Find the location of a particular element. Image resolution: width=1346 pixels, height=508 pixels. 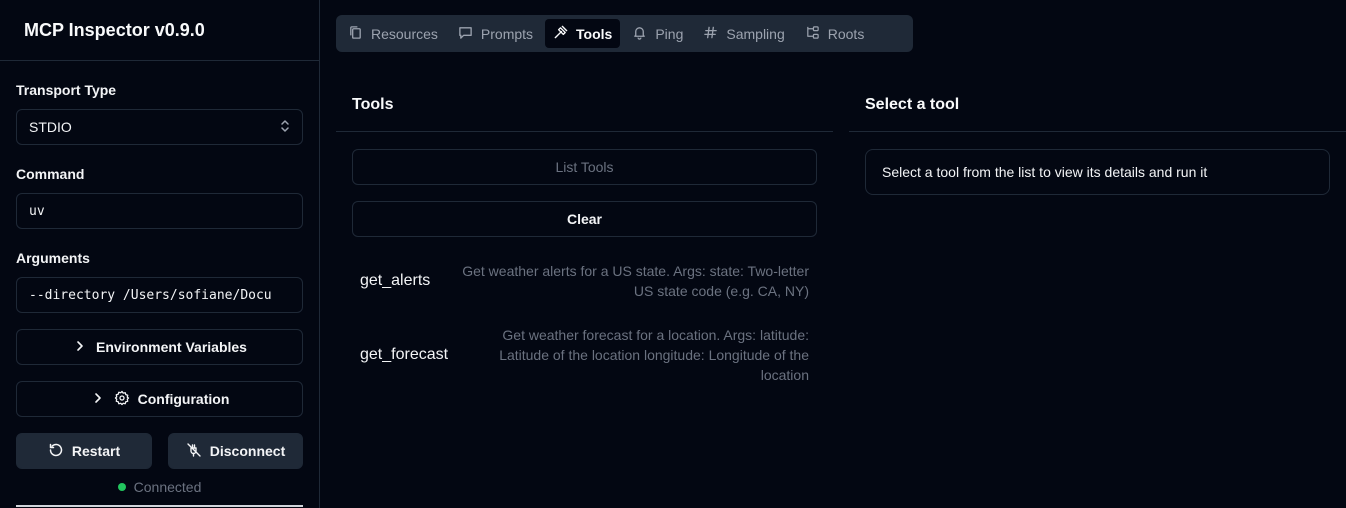

list-tools-button: List Tools is located at coordinates (584, 167).